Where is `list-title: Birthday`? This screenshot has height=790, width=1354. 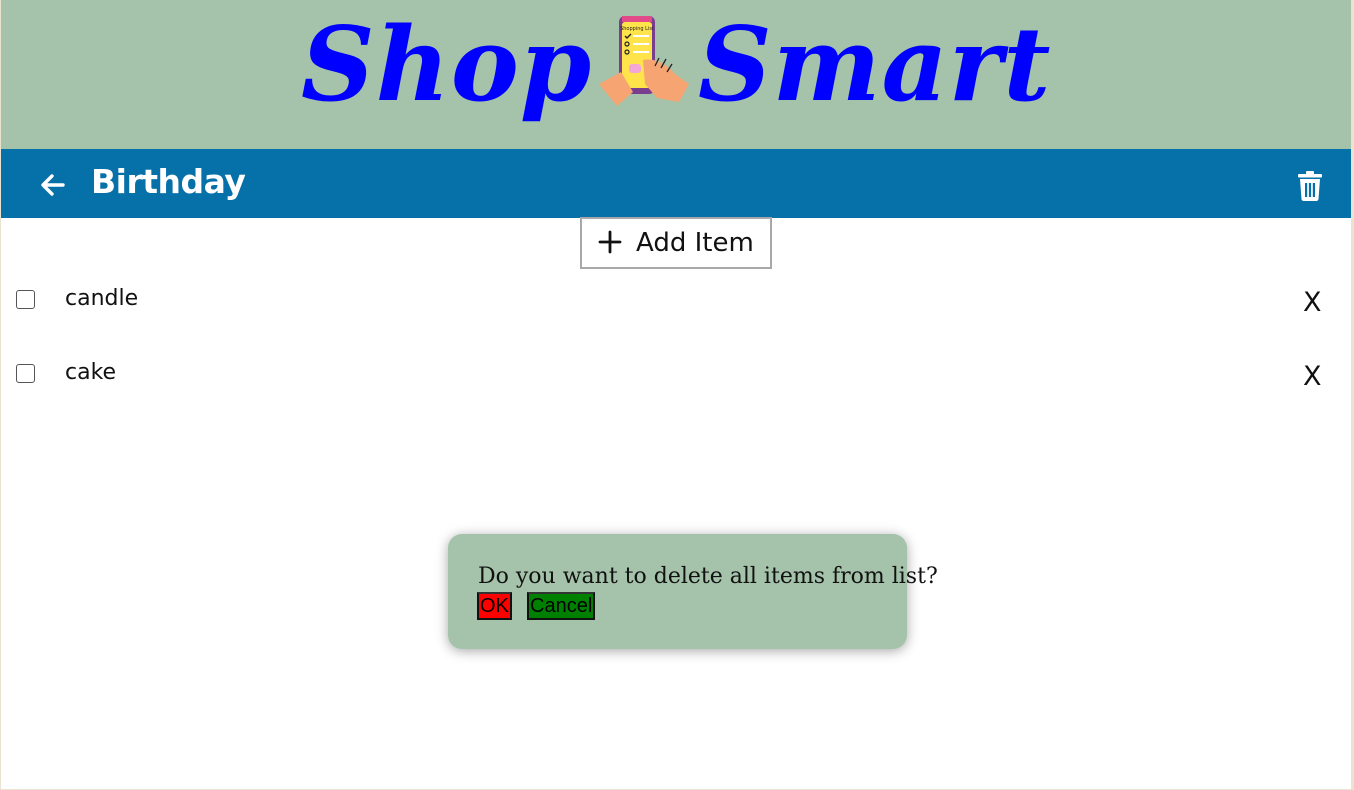 list-title: Birthday is located at coordinates (168, 181).